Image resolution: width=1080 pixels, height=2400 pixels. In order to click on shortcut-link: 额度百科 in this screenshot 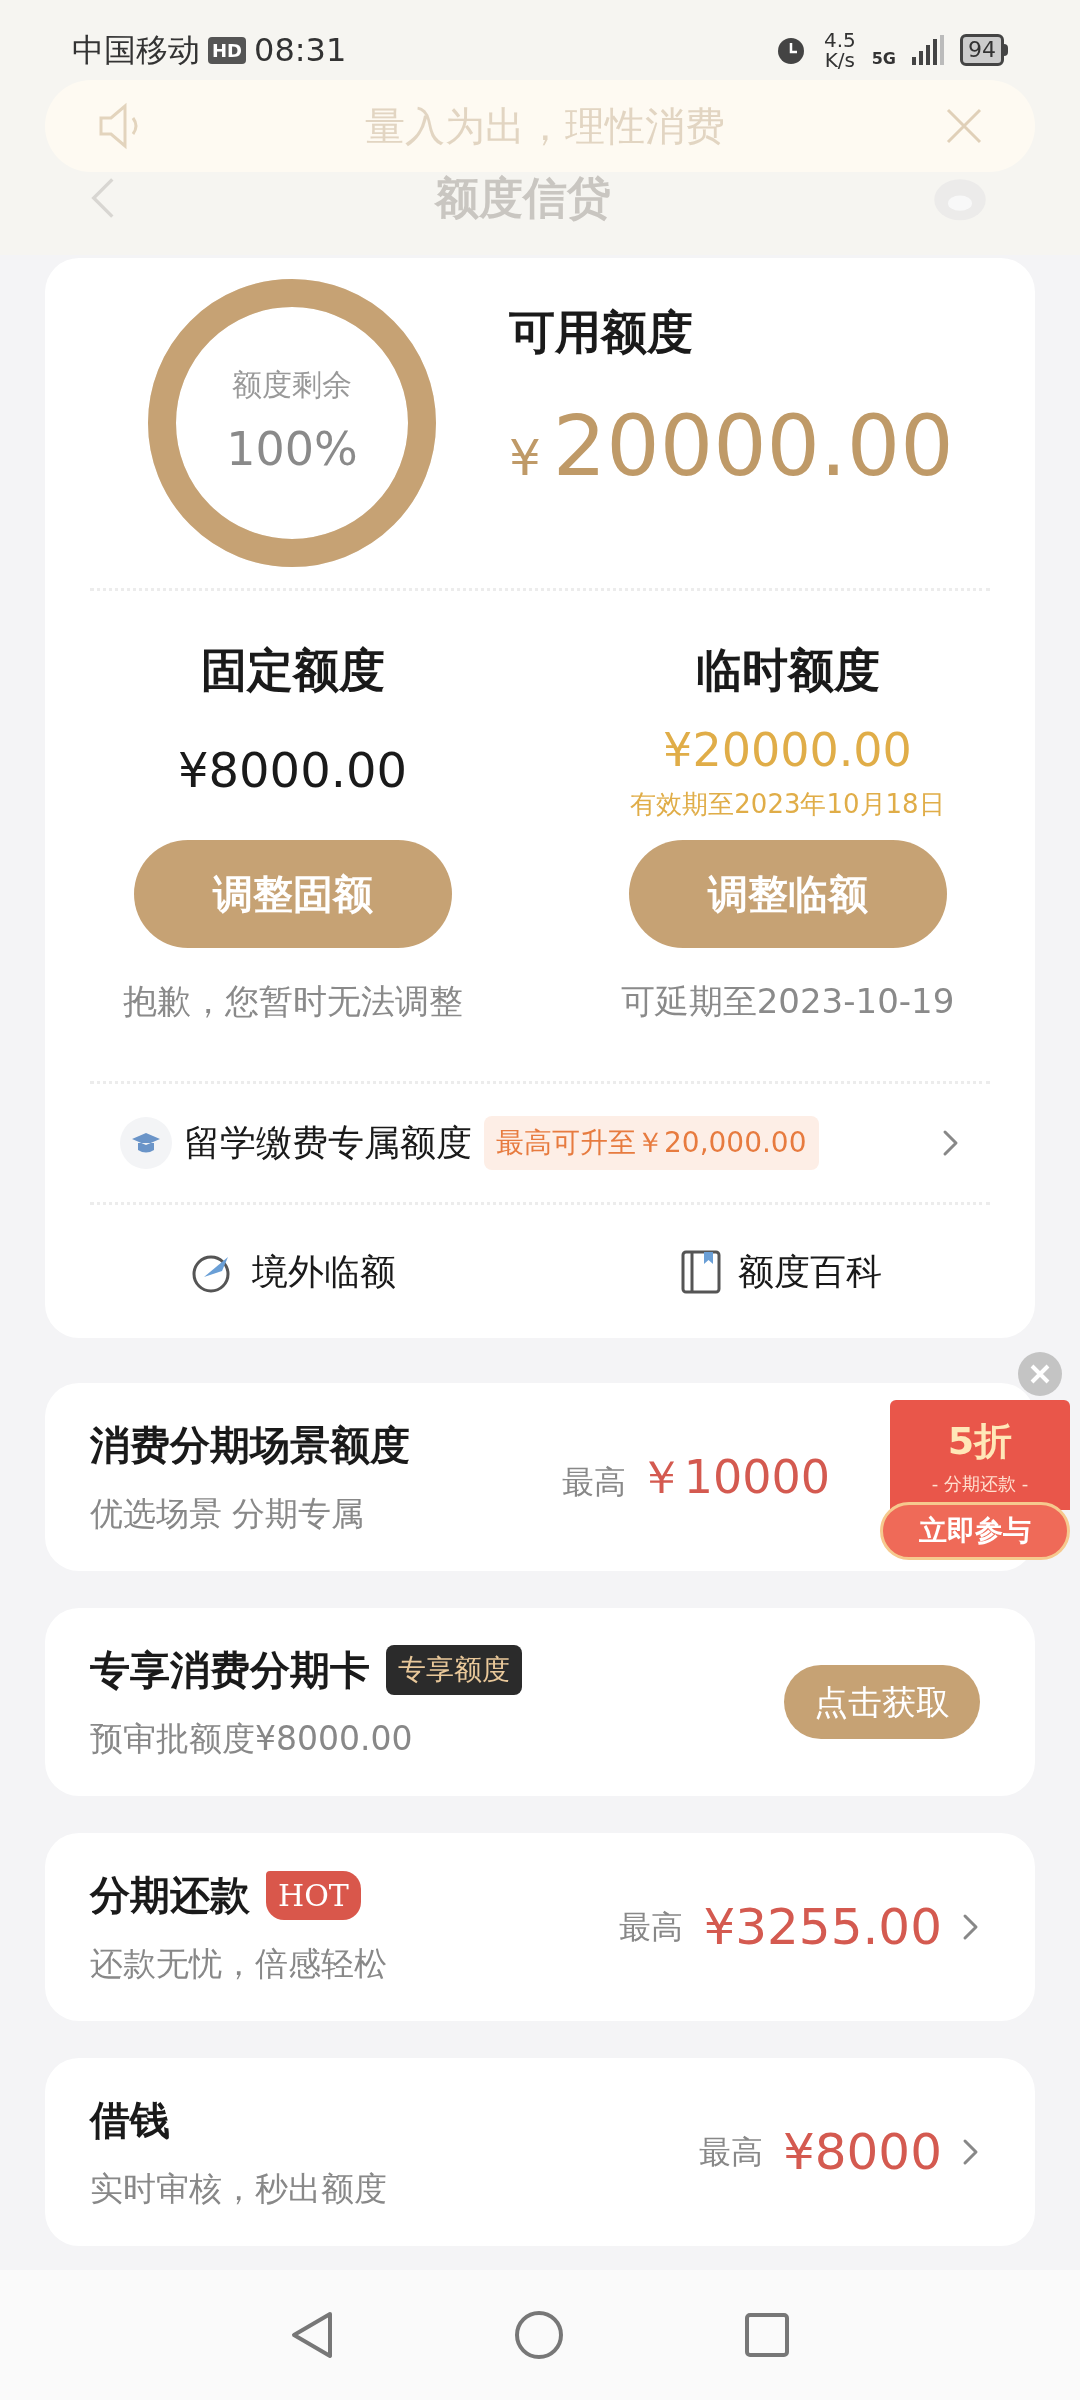, I will do `click(810, 1271)`.